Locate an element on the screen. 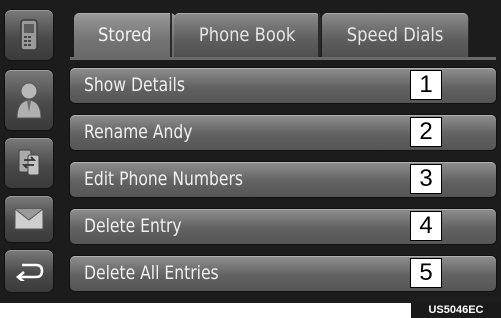 The height and width of the screenshot is (318, 501). transfer-icon is located at coordinates (29, 162).